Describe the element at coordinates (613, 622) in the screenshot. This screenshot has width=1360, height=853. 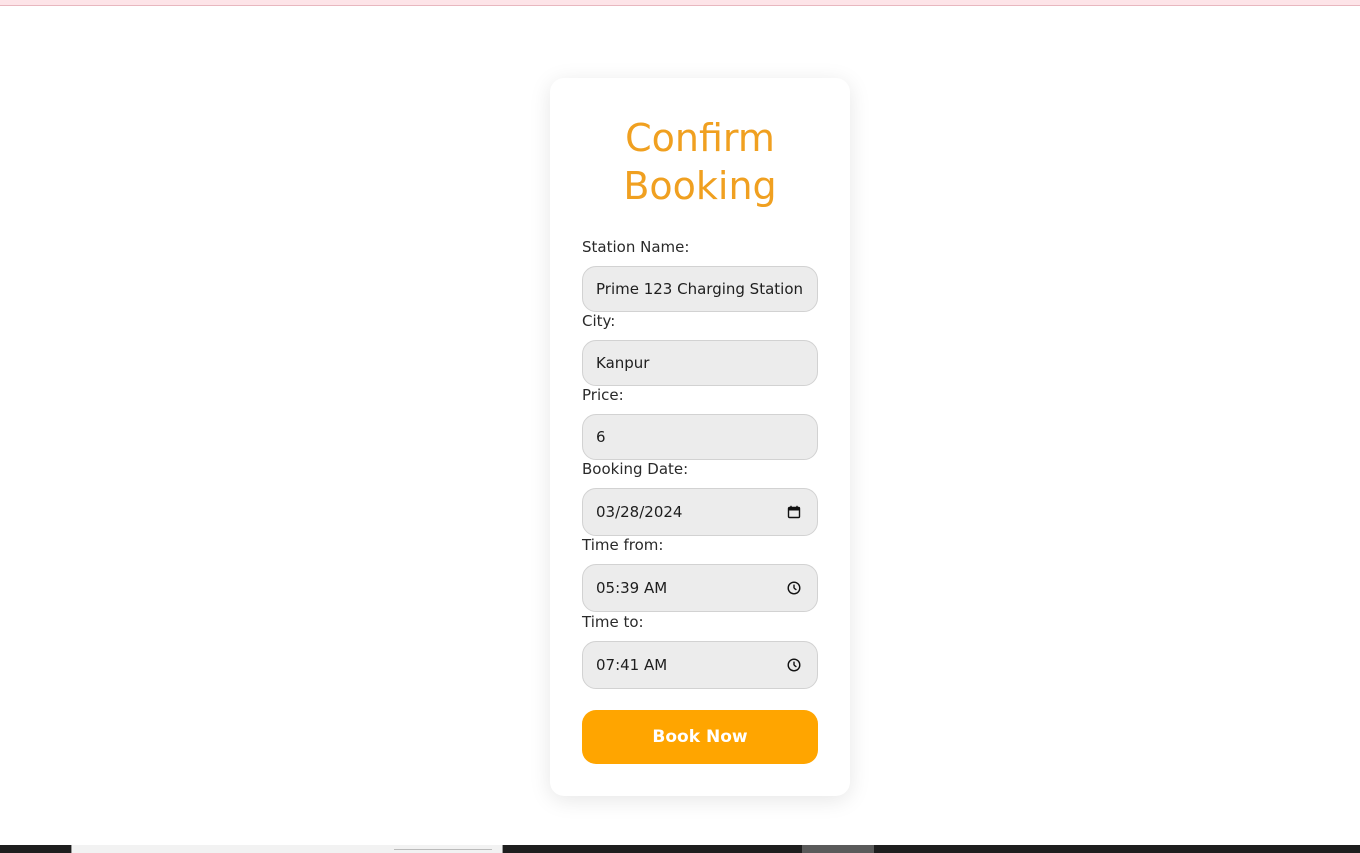
I see `time-to-label: Time to:` at that location.